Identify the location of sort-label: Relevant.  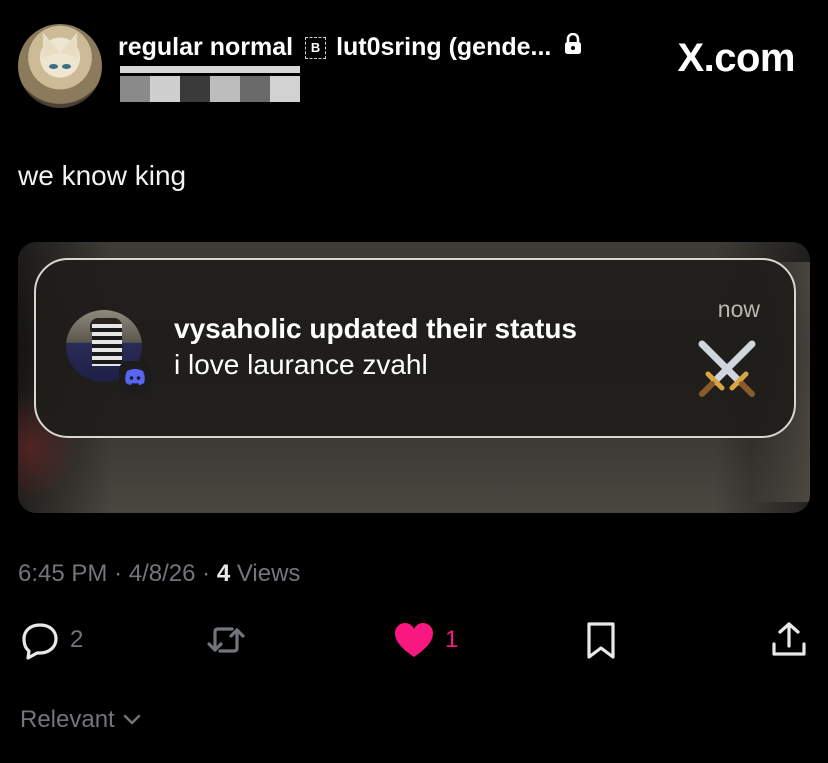
(67, 719).